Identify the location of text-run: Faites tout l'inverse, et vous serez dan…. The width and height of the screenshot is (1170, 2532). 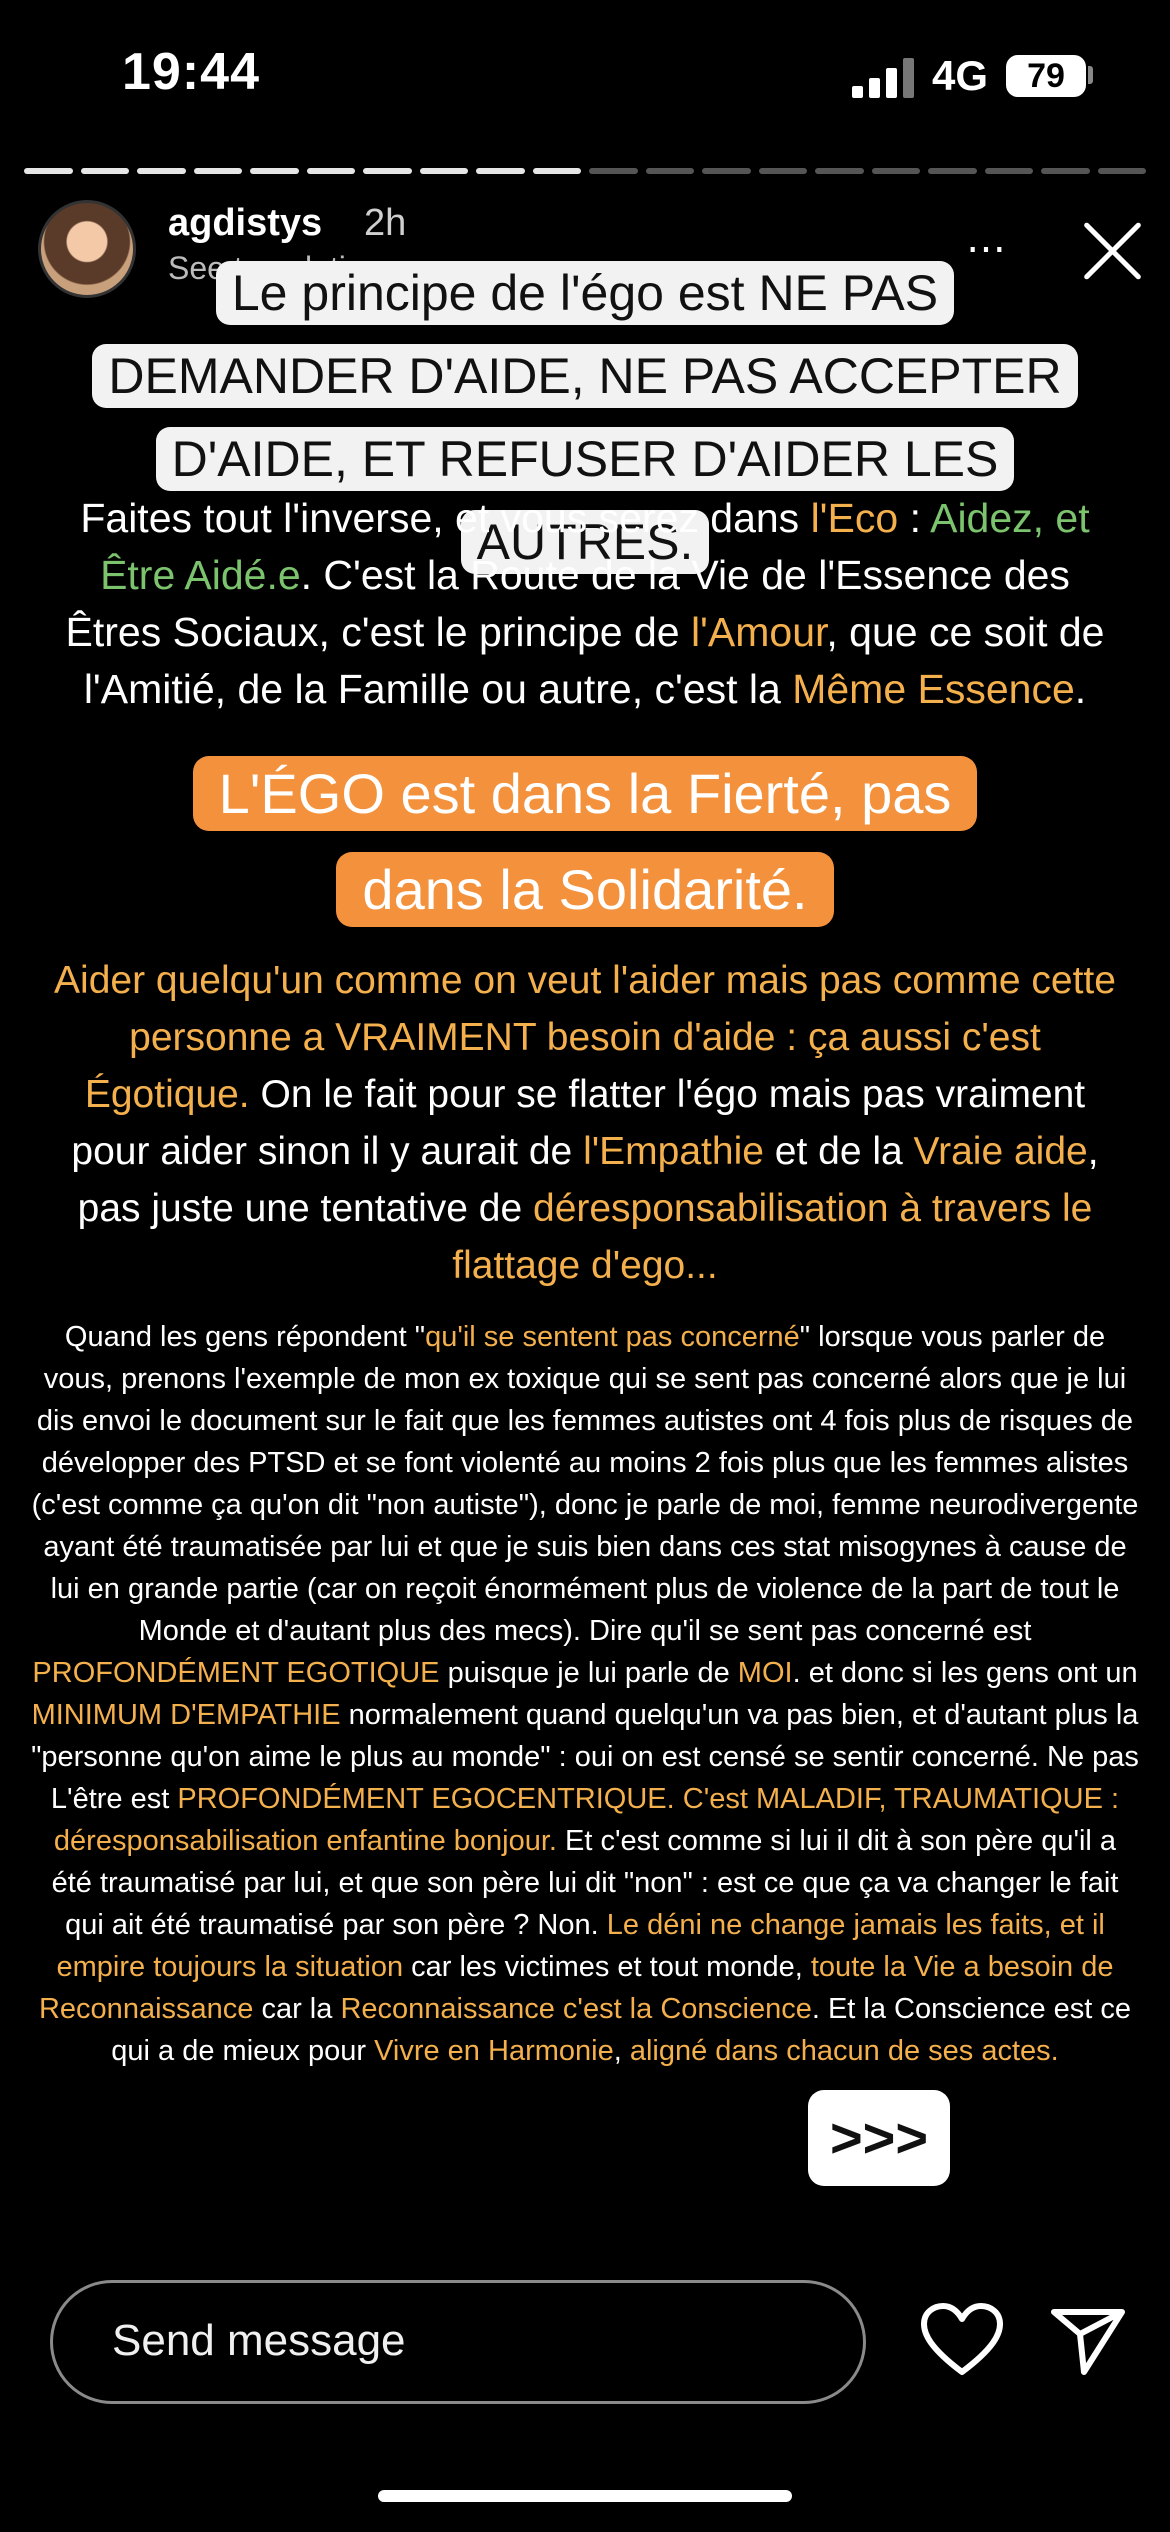
(445, 518).